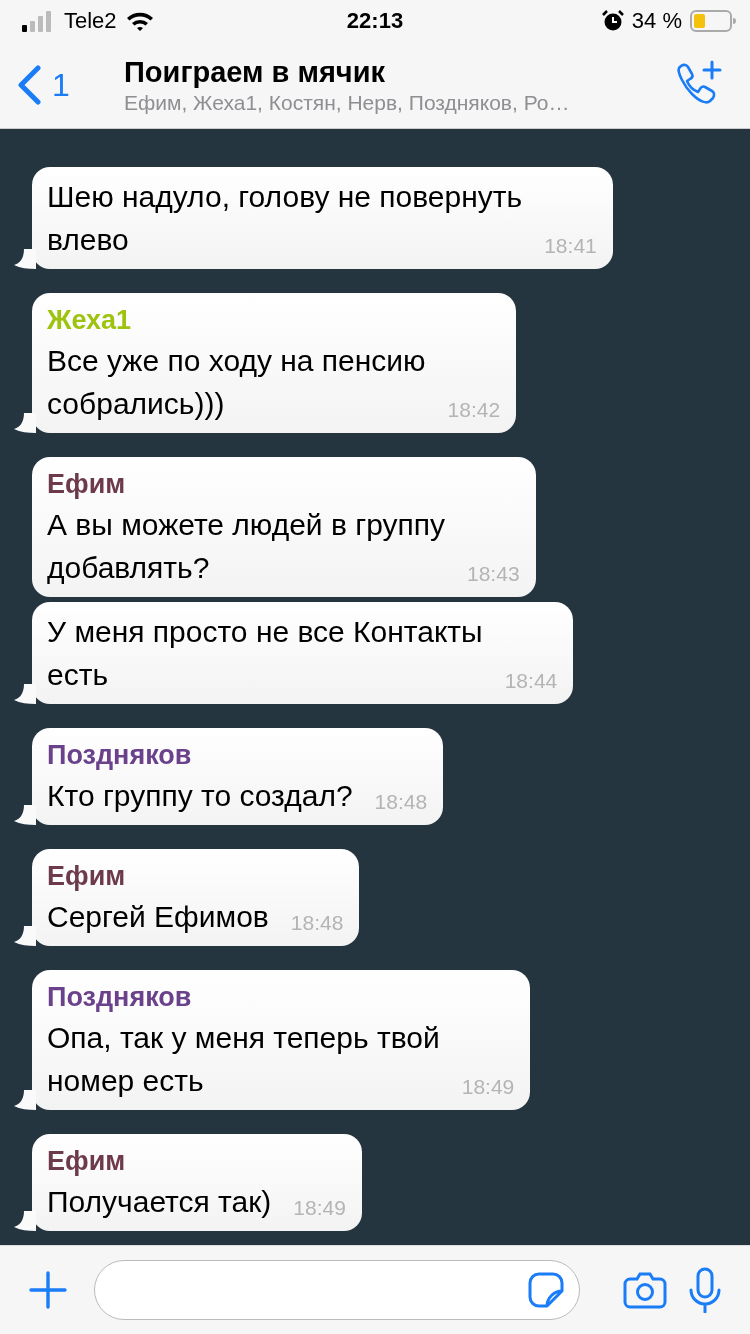 This screenshot has width=750, height=1334. What do you see at coordinates (645, 1290) in the screenshot?
I see `camera-icon` at bounding box center [645, 1290].